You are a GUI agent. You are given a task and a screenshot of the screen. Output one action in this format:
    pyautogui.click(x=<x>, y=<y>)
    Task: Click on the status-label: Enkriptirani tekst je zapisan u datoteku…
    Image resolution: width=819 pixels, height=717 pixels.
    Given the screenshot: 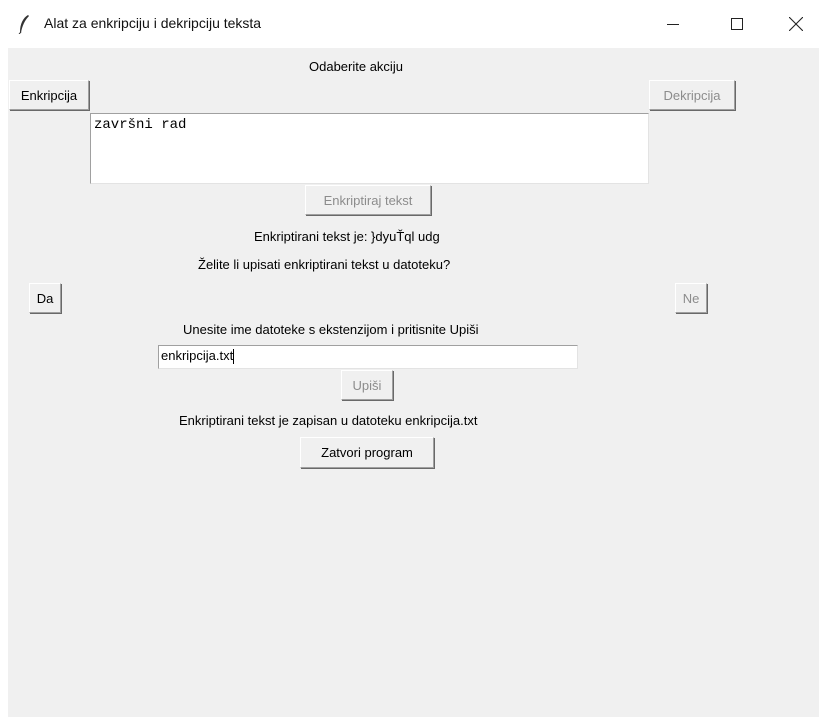 What is the action you would take?
    pyautogui.click(x=328, y=420)
    